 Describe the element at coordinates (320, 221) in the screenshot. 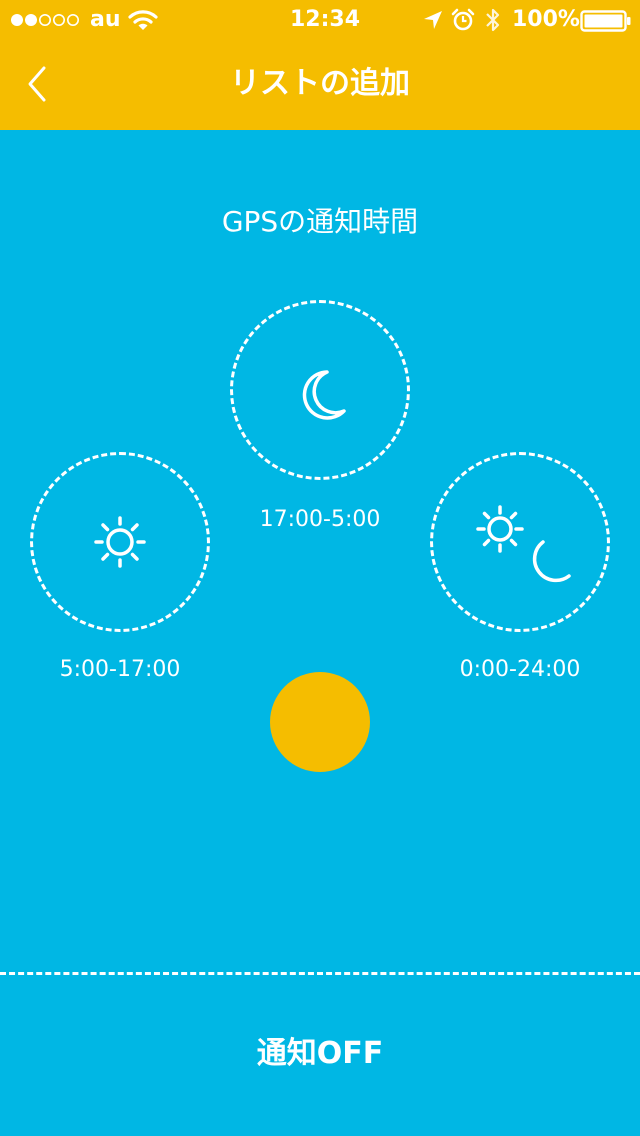

I see `section-heading: GPSの通知時間` at that location.